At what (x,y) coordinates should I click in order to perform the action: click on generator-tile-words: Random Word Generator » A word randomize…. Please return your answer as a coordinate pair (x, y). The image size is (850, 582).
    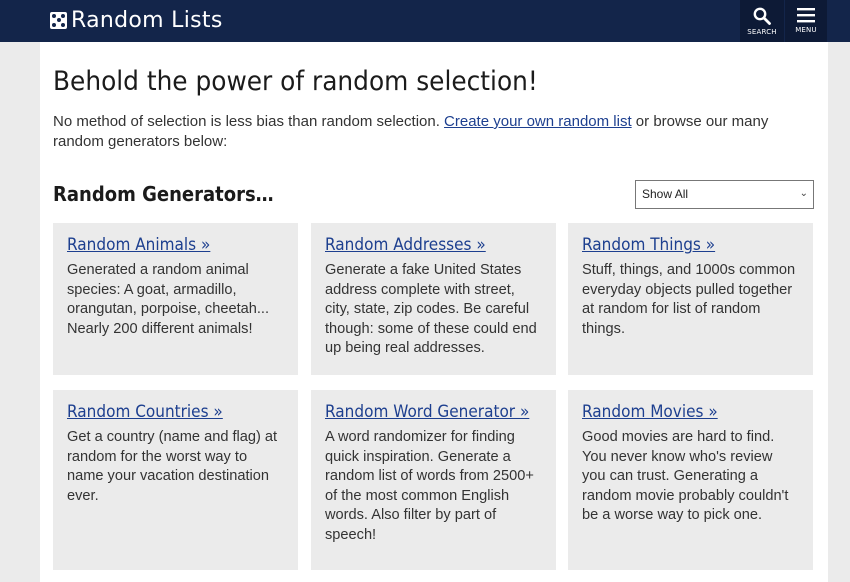
    Looking at the image, I should click on (433, 480).